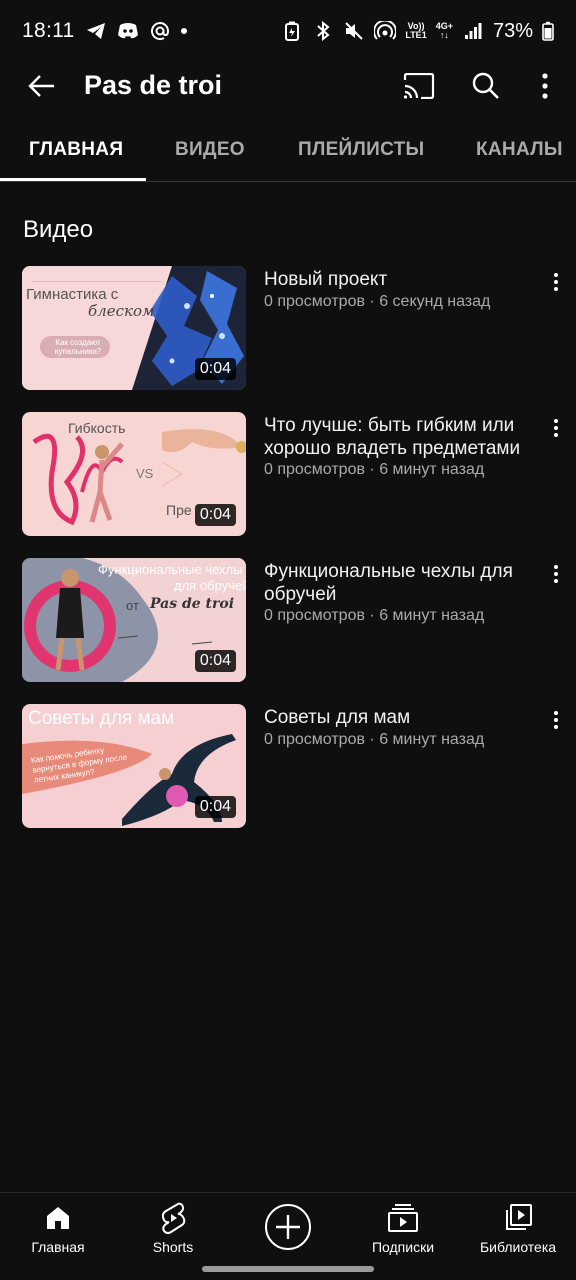  I want to click on nav-shorts: Shorts, so click(173, 1233).